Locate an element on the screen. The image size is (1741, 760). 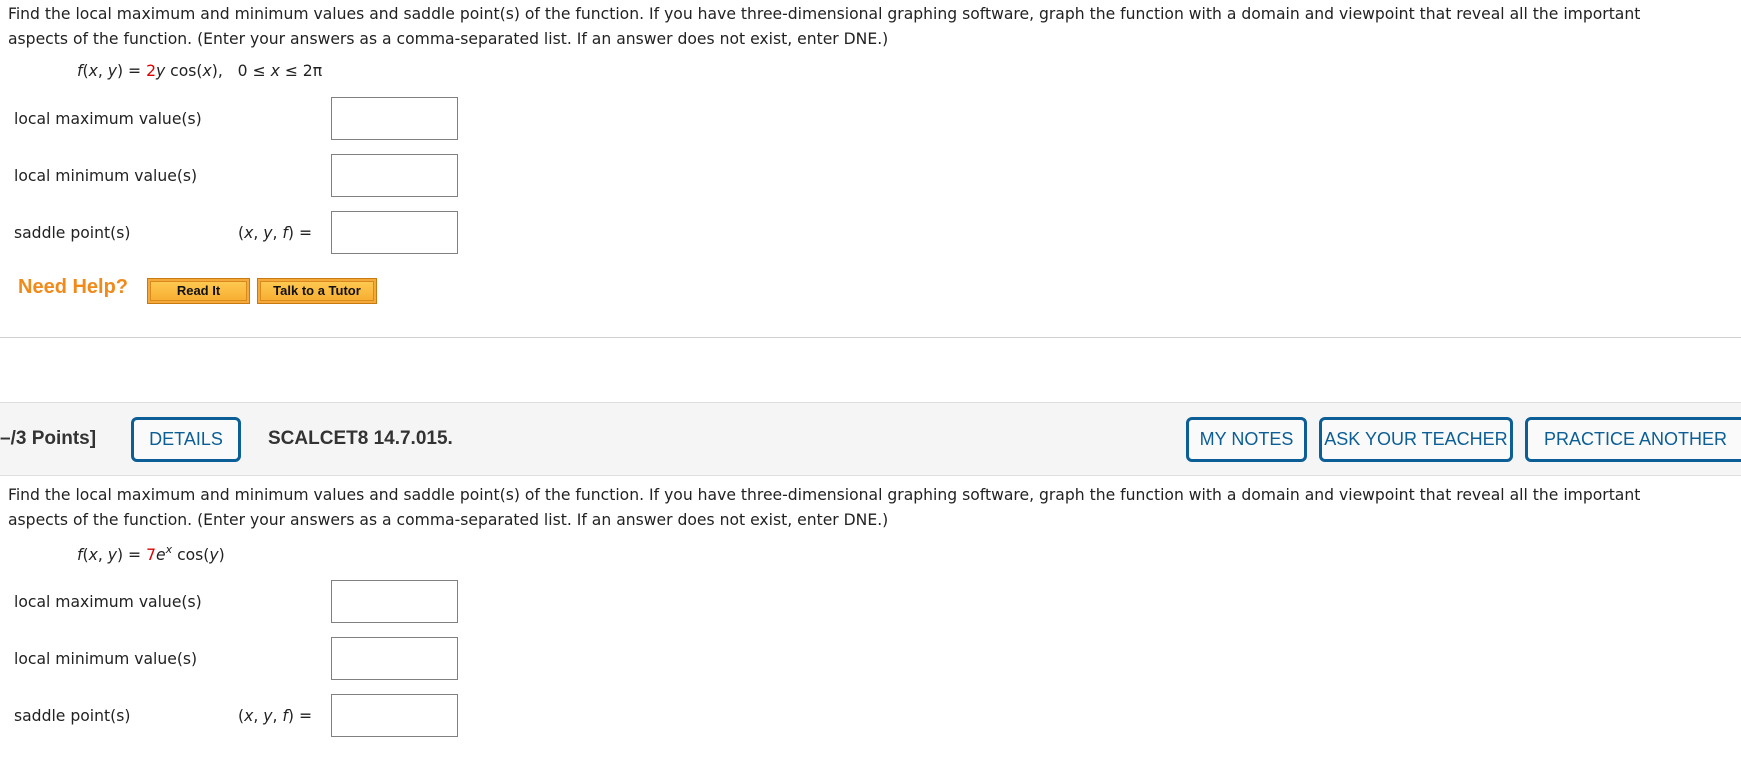
formula-rest: y cos(x), is located at coordinates (189, 71).